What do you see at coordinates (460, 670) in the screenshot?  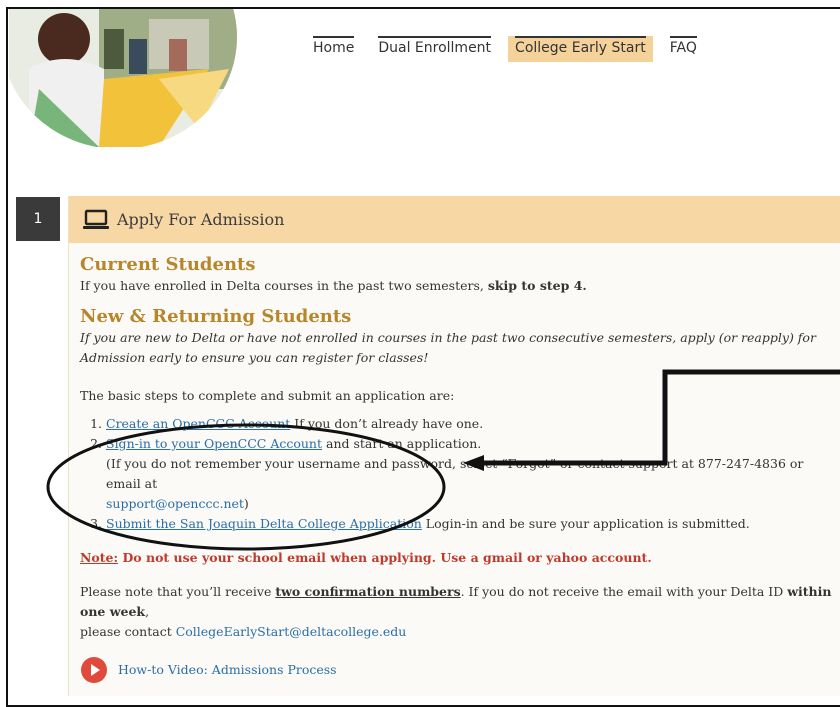 I see `video-link-row: How-to Video: Admissions Process` at bounding box center [460, 670].